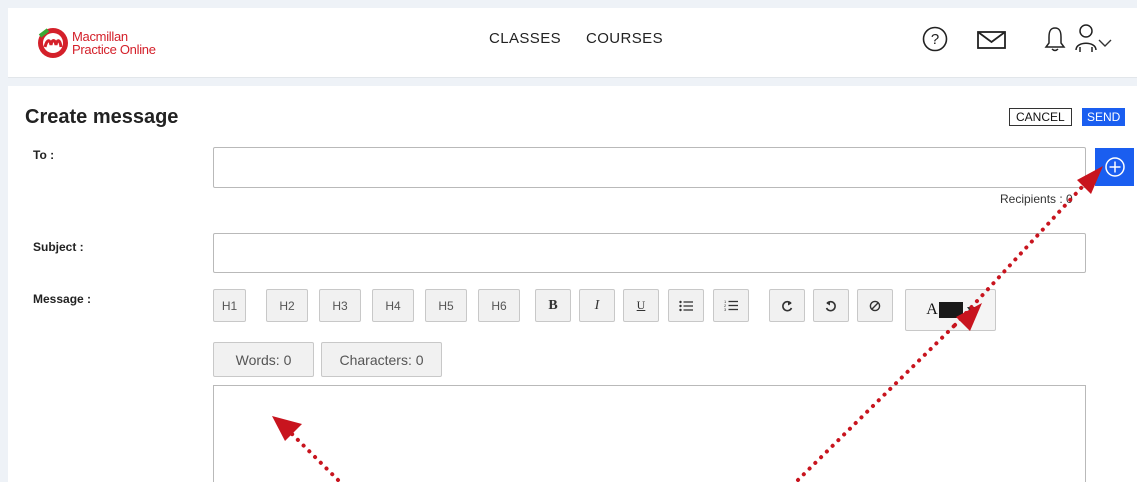 The width and height of the screenshot is (1137, 482). I want to click on to-label: To :, so click(44, 155).